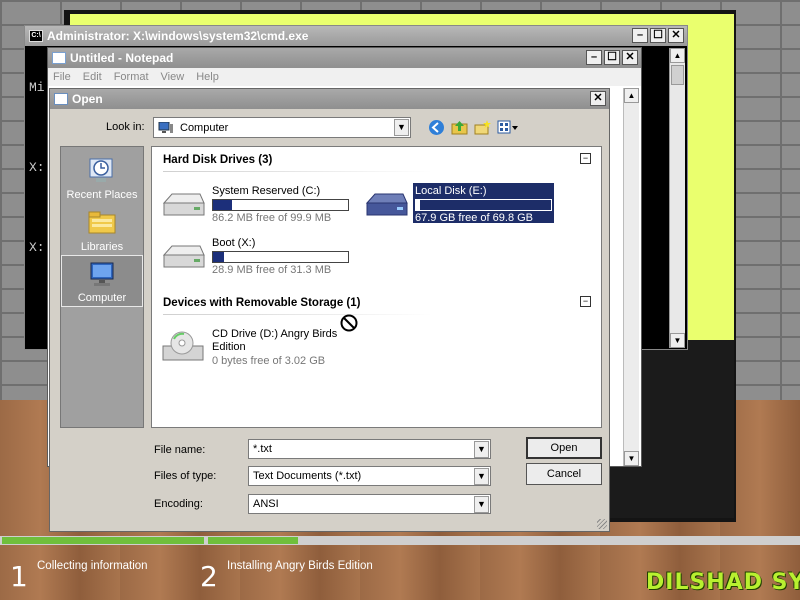 The image size is (800, 600). I want to click on drive-free-space: 67.9 GB free of 69.8 GB, so click(474, 218).